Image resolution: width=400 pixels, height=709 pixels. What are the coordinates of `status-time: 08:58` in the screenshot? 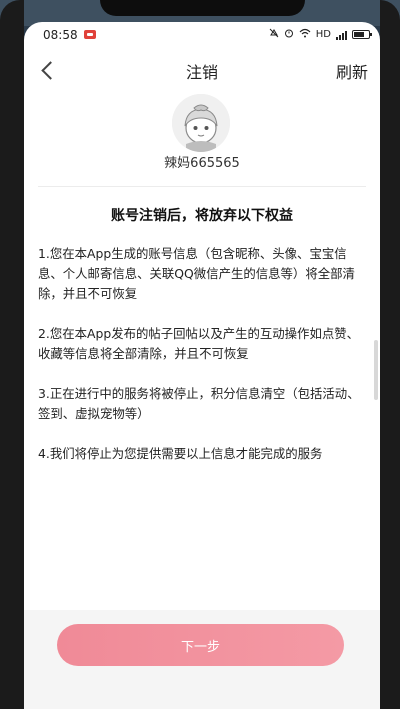 It's located at (60, 35).